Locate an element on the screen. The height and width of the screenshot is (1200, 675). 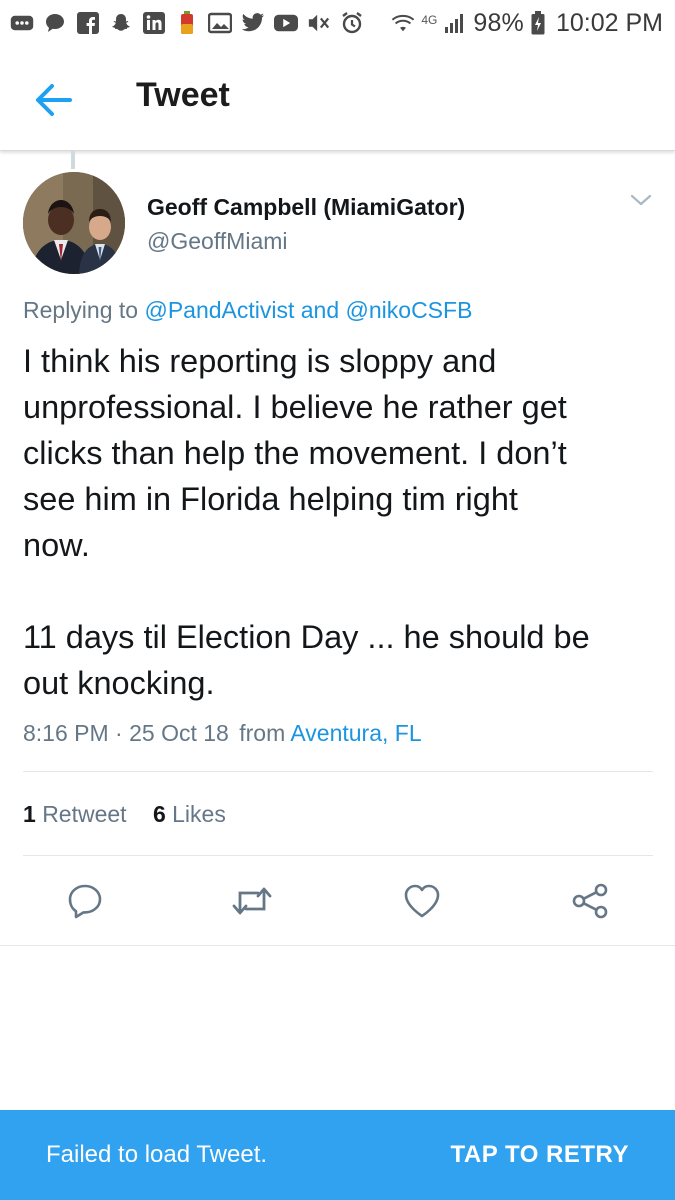
like-button is located at coordinates (422, 901).